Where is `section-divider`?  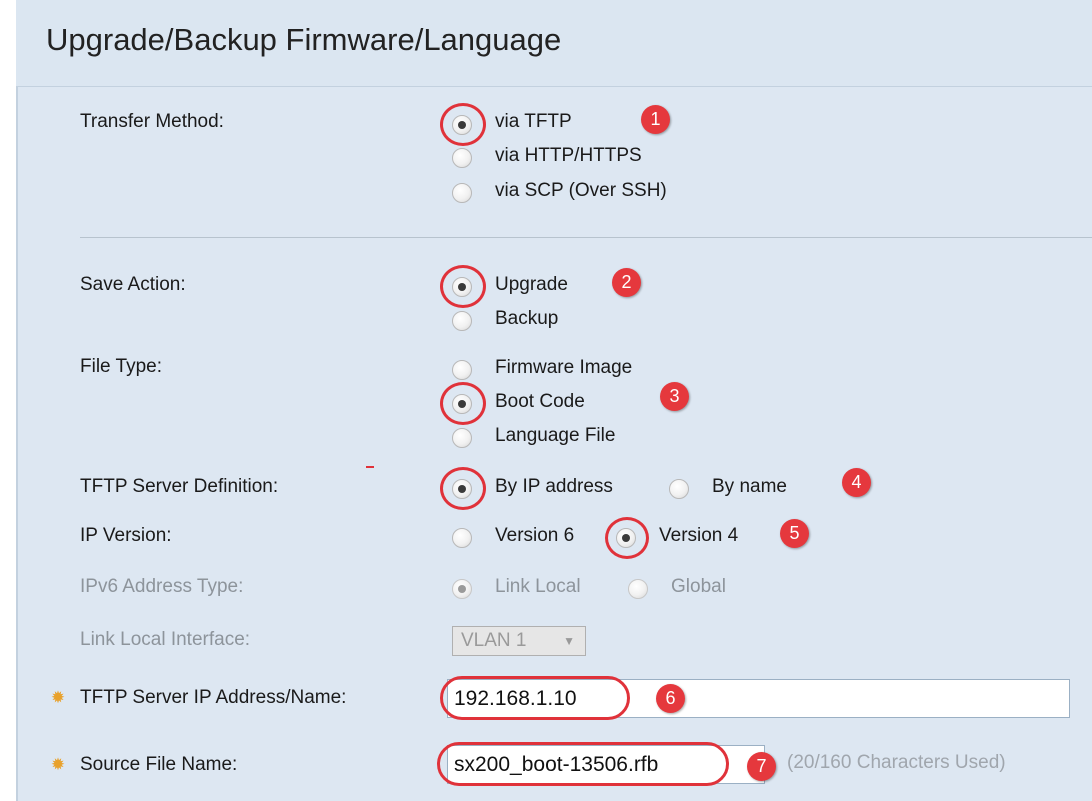 section-divider is located at coordinates (586, 237).